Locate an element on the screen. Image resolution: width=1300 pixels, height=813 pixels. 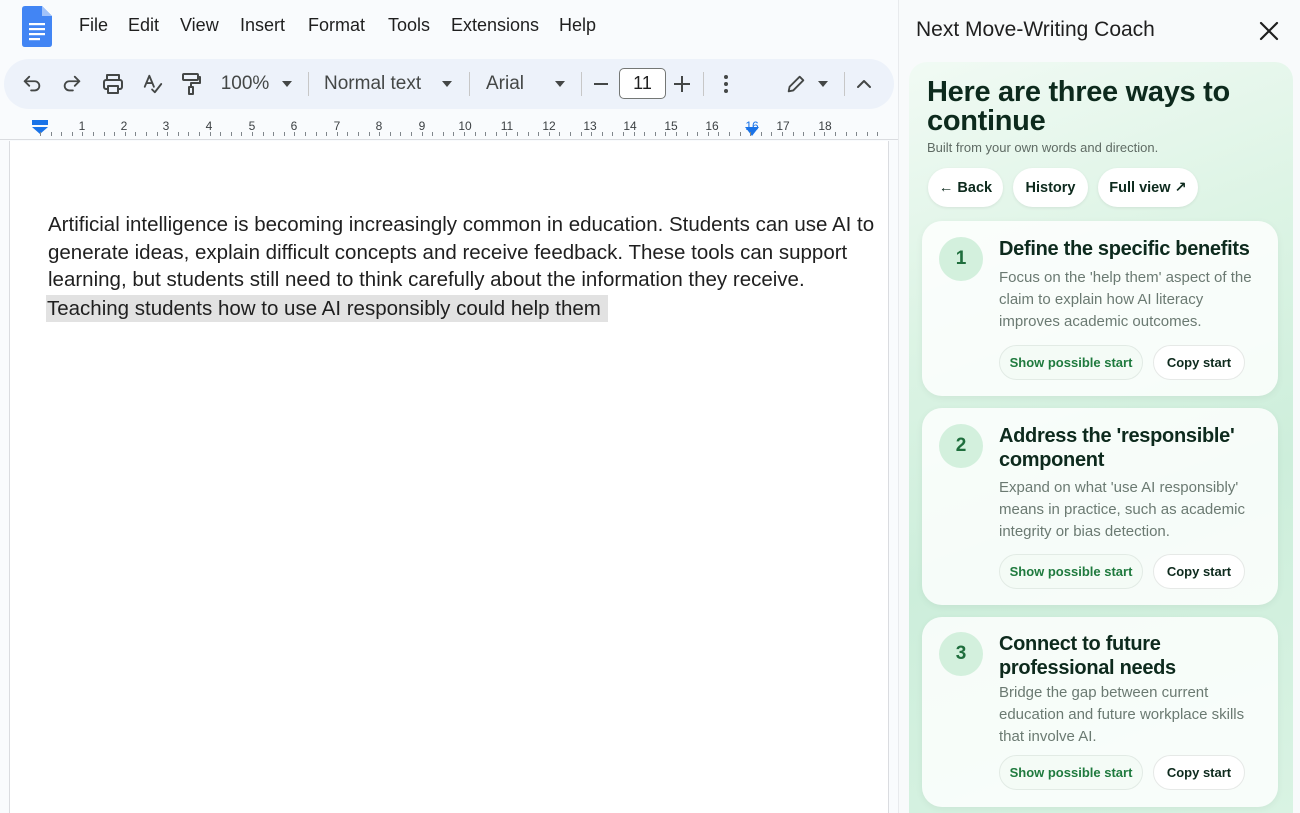
ruler-number: 4 is located at coordinates (209, 126).